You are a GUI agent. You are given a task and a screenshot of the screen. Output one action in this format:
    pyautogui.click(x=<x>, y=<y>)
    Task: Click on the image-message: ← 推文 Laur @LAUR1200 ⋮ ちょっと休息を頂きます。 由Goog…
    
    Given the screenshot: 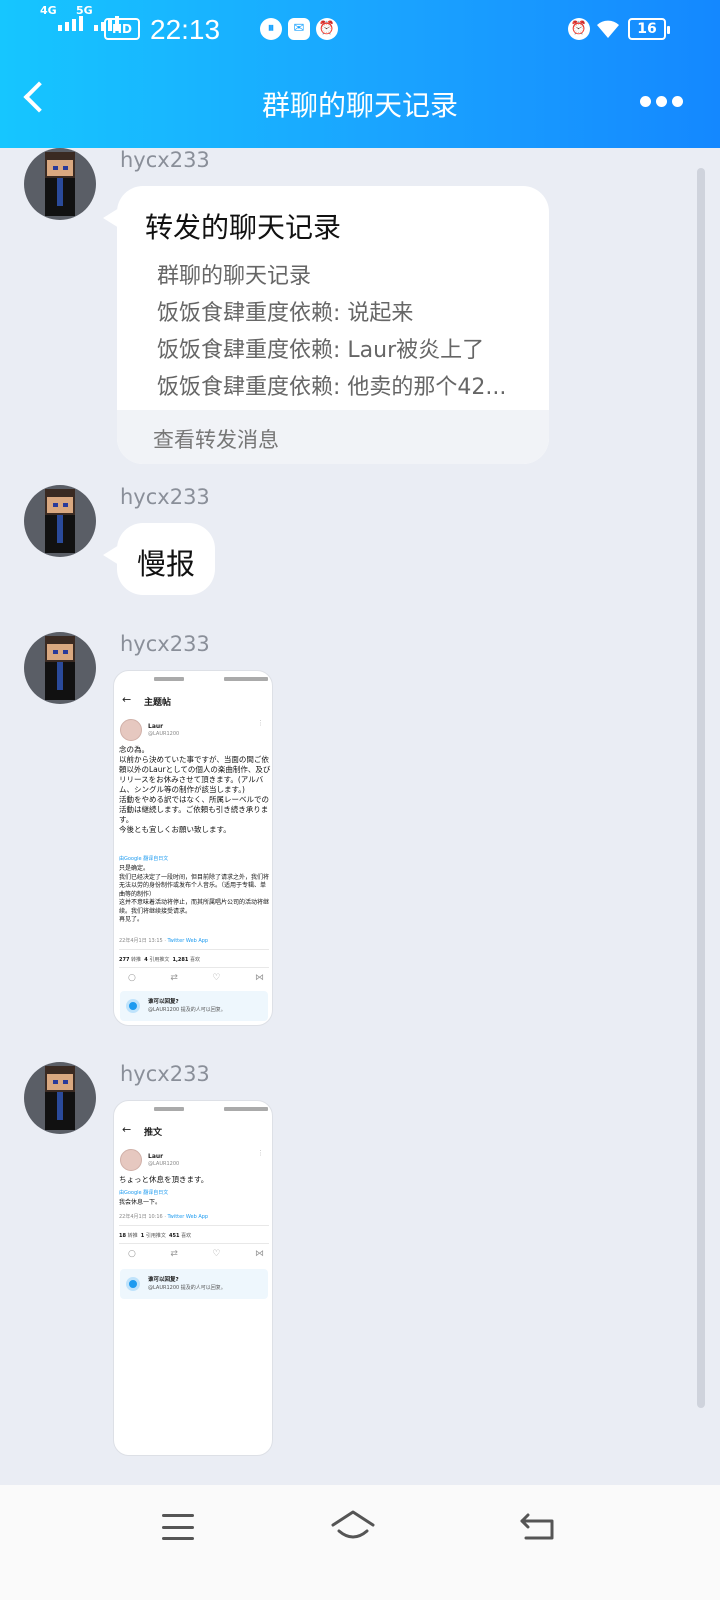 What is the action you would take?
    pyautogui.click(x=193, y=1278)
    